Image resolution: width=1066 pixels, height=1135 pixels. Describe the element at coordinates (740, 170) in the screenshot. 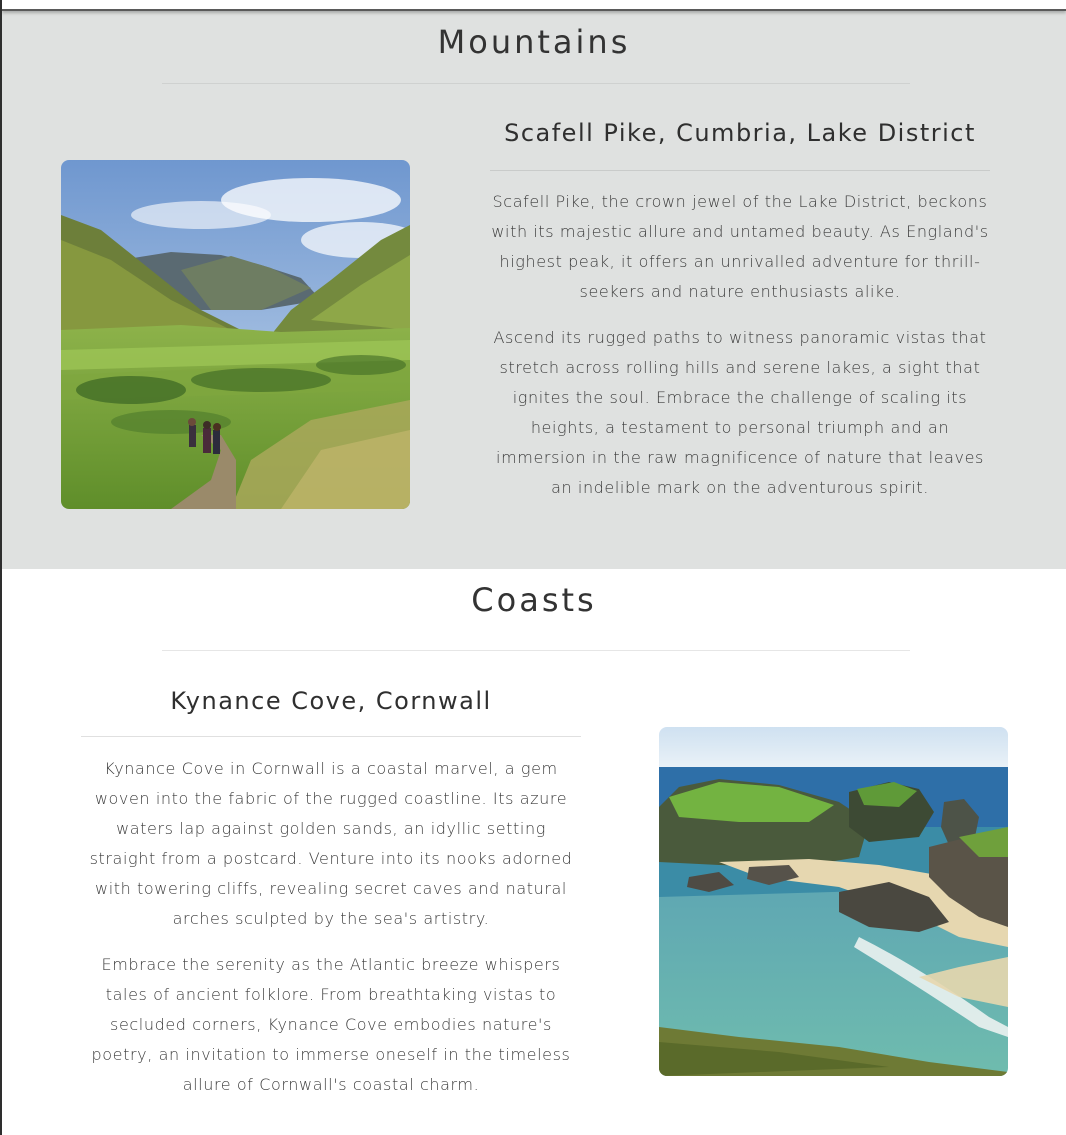

I see `scafell-pike-divider` at that location.